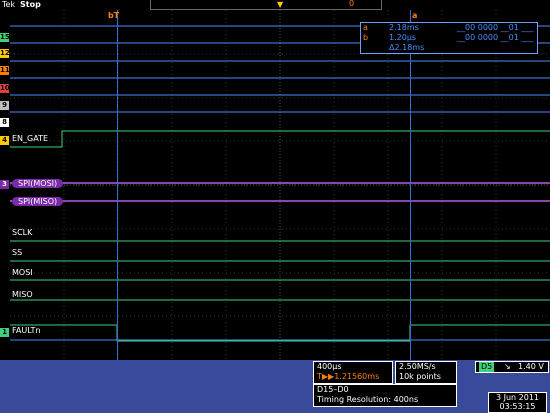 The width and height of the screenshot is (550, 413). What do you see at coordinates (30, 138) in the screenshot?
I see `label-en-gate: EN_GATE` at bounding box center [30, 138].